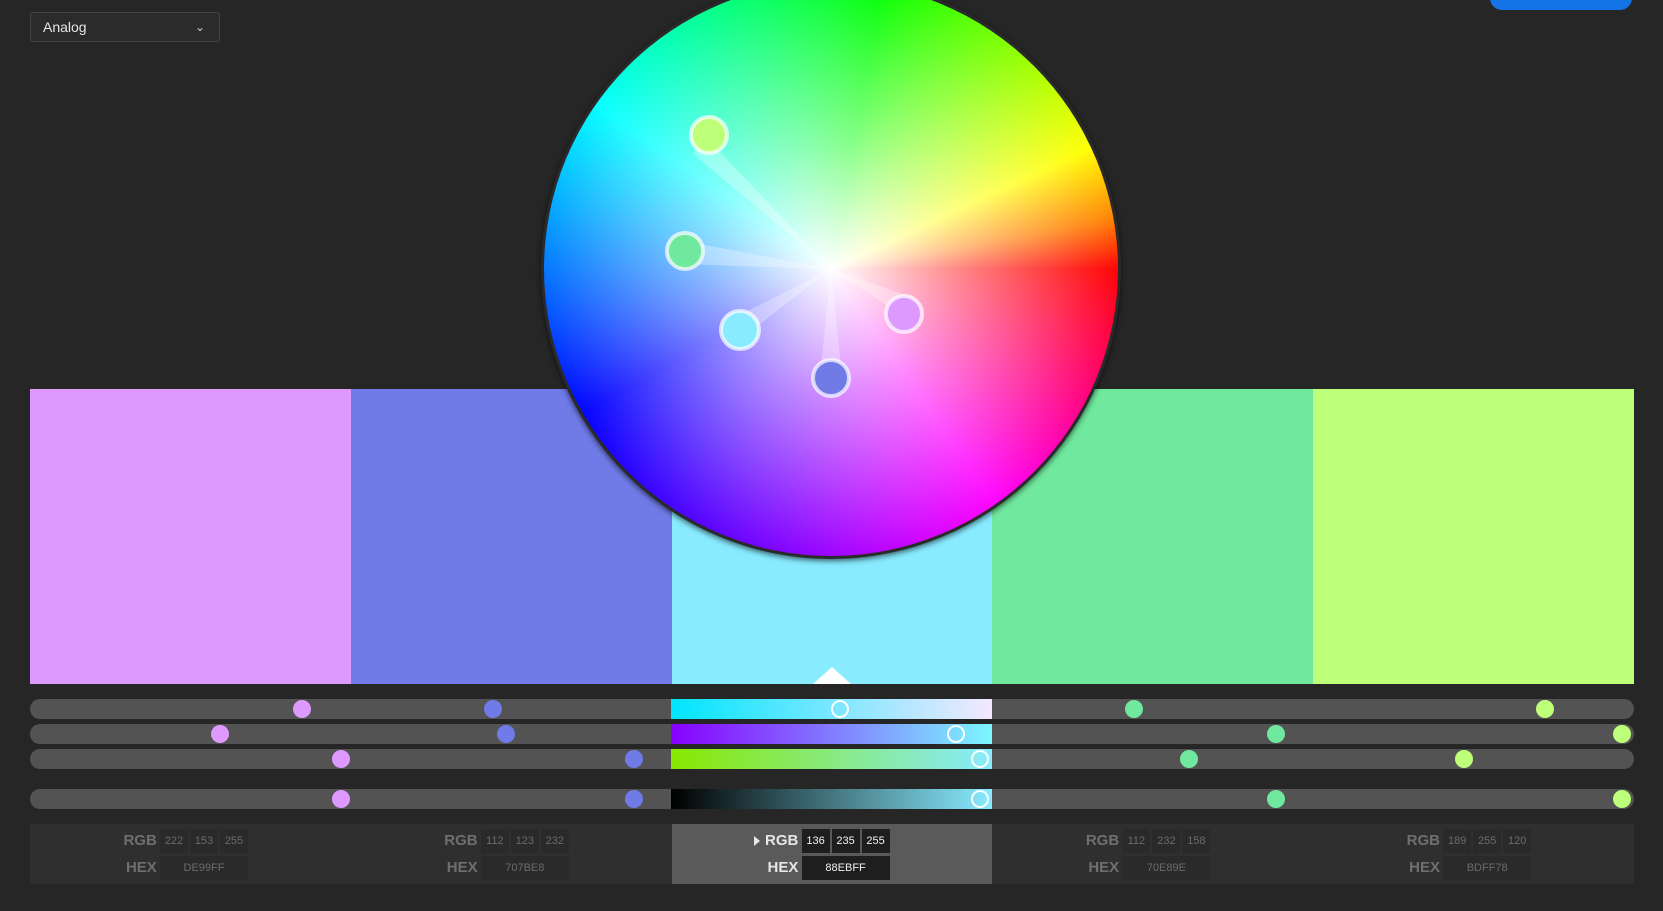  What do you see at coordinates (199, 27) in the screenshot?
I see `chevron-down-icon: ⌄` at bounding box center [199, 27].